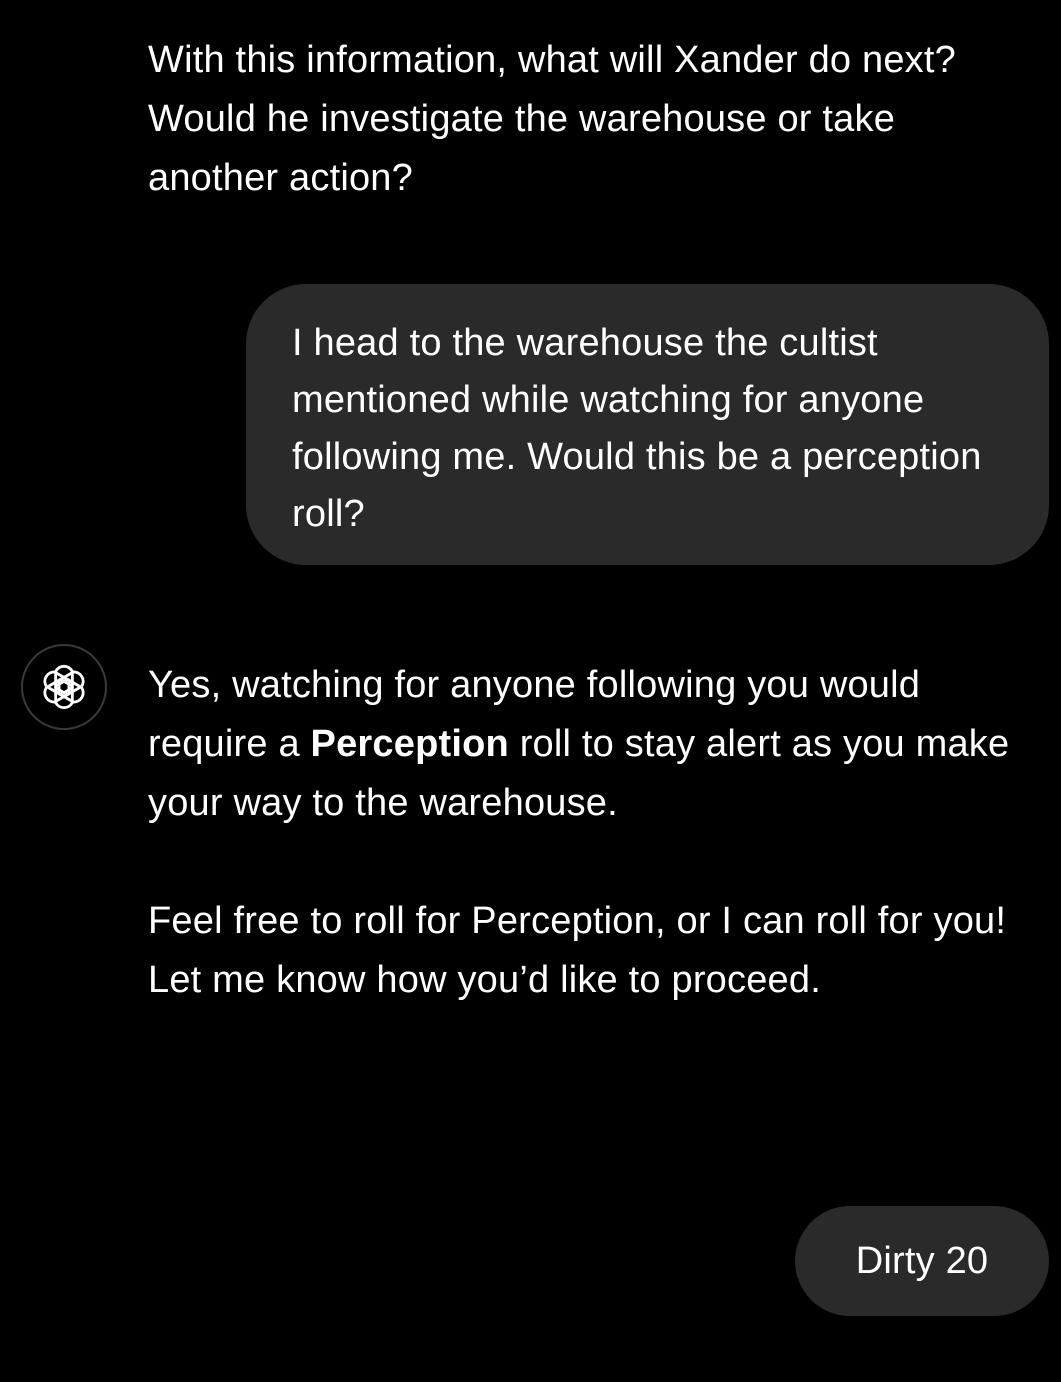 The image size is (1061, 1382). What do you see at coordinates (409, 744) in the screenshot?
I see `assistant-bold-term: Perception` at bounding box center [409, 744].